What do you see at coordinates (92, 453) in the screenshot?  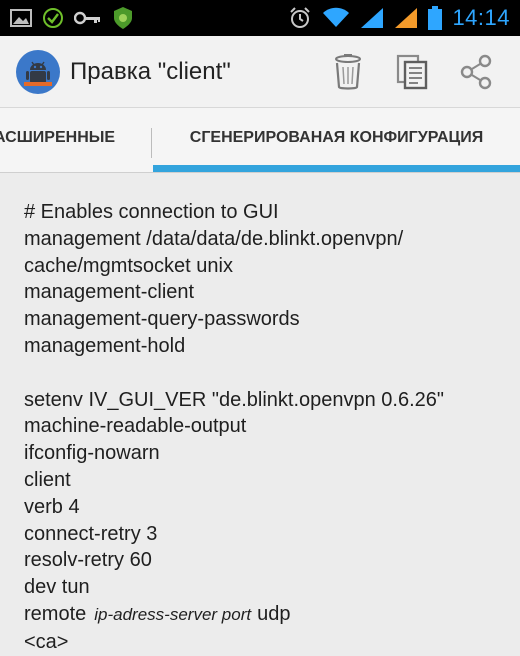 I see `config-line: ifconfig-nowarn` at bounding box center [92, 453].